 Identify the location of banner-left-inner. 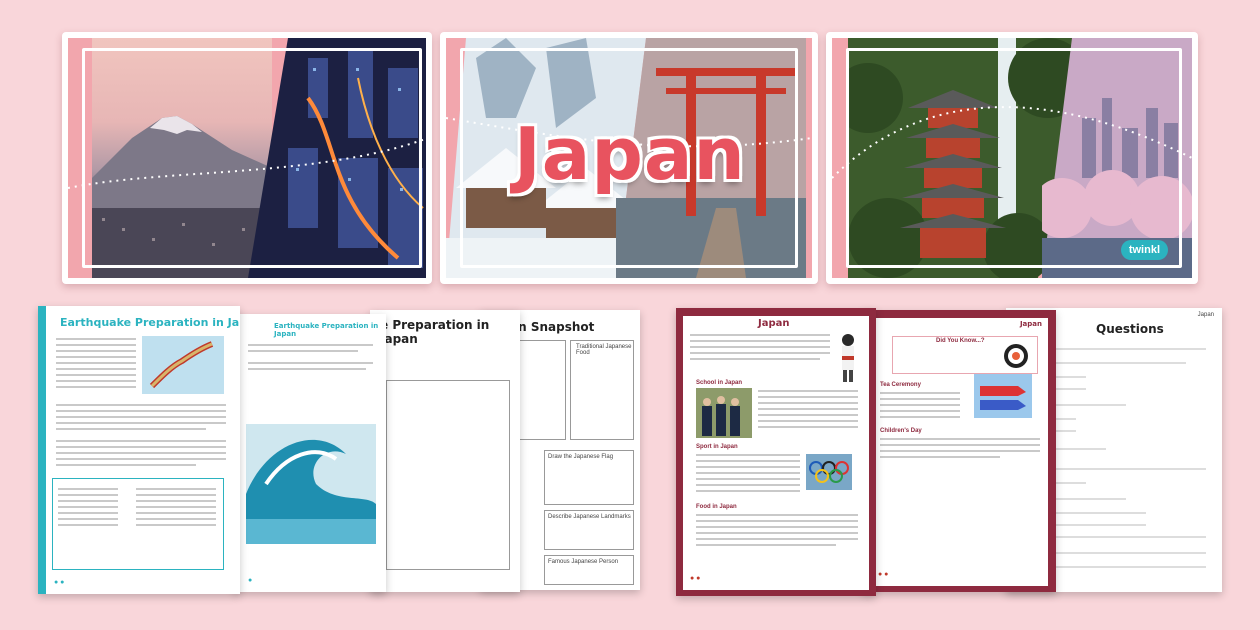
(247, 158).